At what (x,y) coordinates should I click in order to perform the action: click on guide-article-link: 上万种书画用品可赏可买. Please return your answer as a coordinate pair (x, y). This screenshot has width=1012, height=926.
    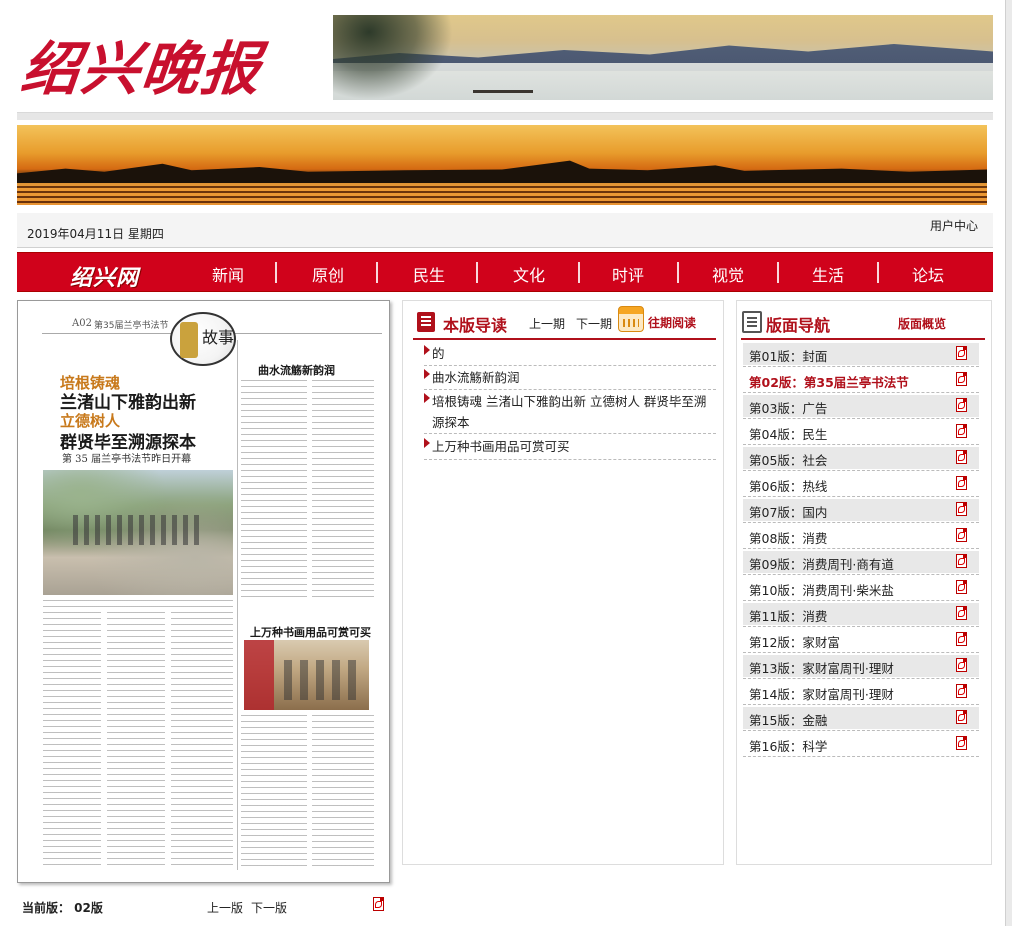
    Looking at the image, I should click on (574, 446).